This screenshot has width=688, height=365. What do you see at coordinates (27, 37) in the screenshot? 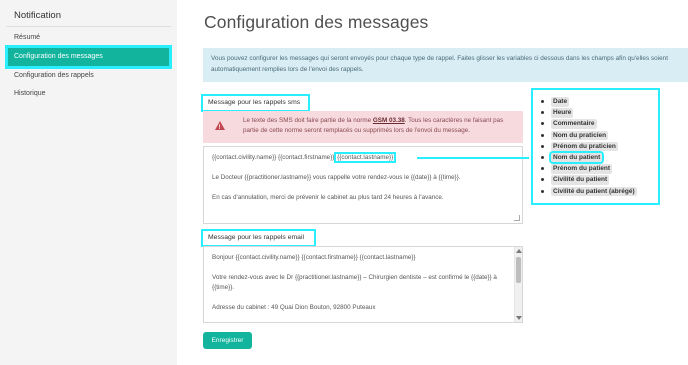
I see `sidebar-item-resume: Résumé` at bounding box center [27, 37].